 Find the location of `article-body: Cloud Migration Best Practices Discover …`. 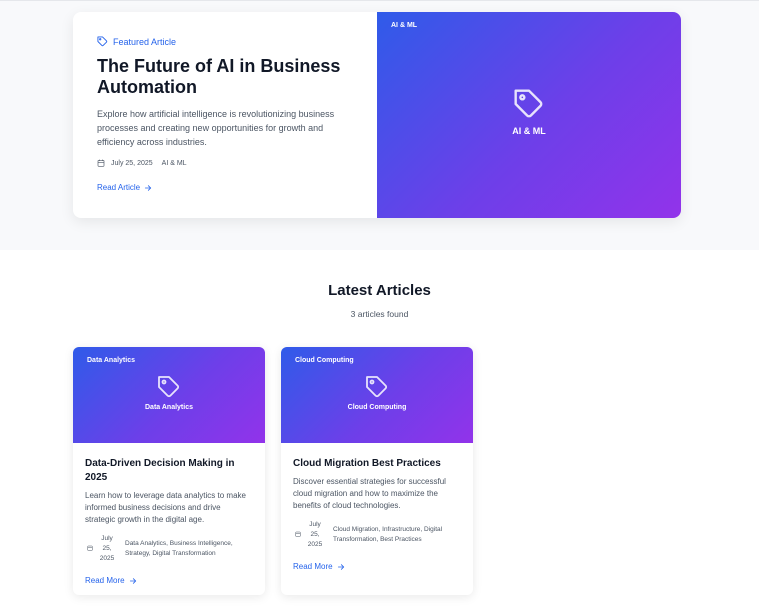

article-body: Cloud Migration Best Practices Discover … is located at coordinates (377, 508).